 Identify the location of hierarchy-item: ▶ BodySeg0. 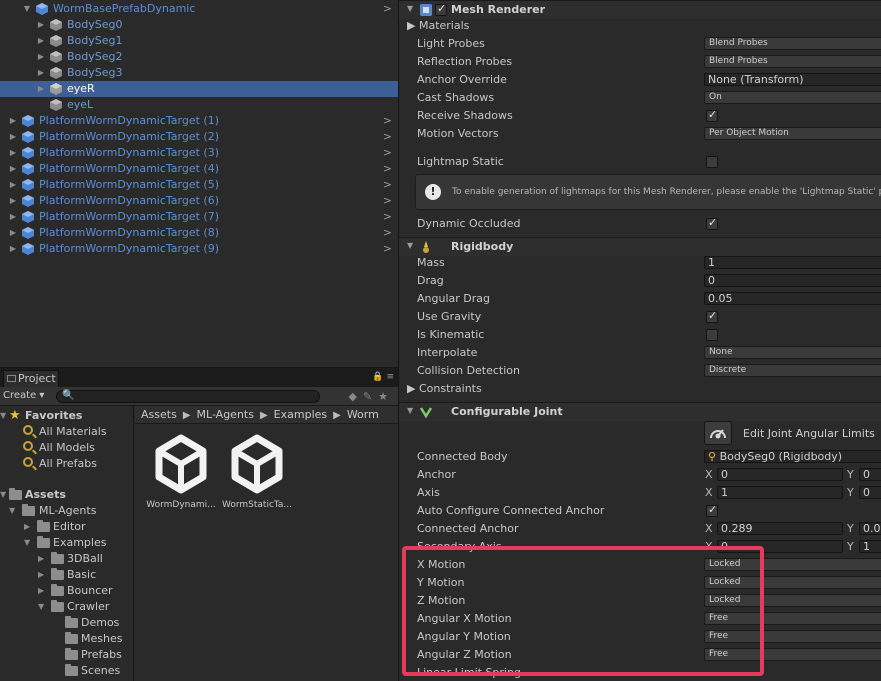
(199, 25).